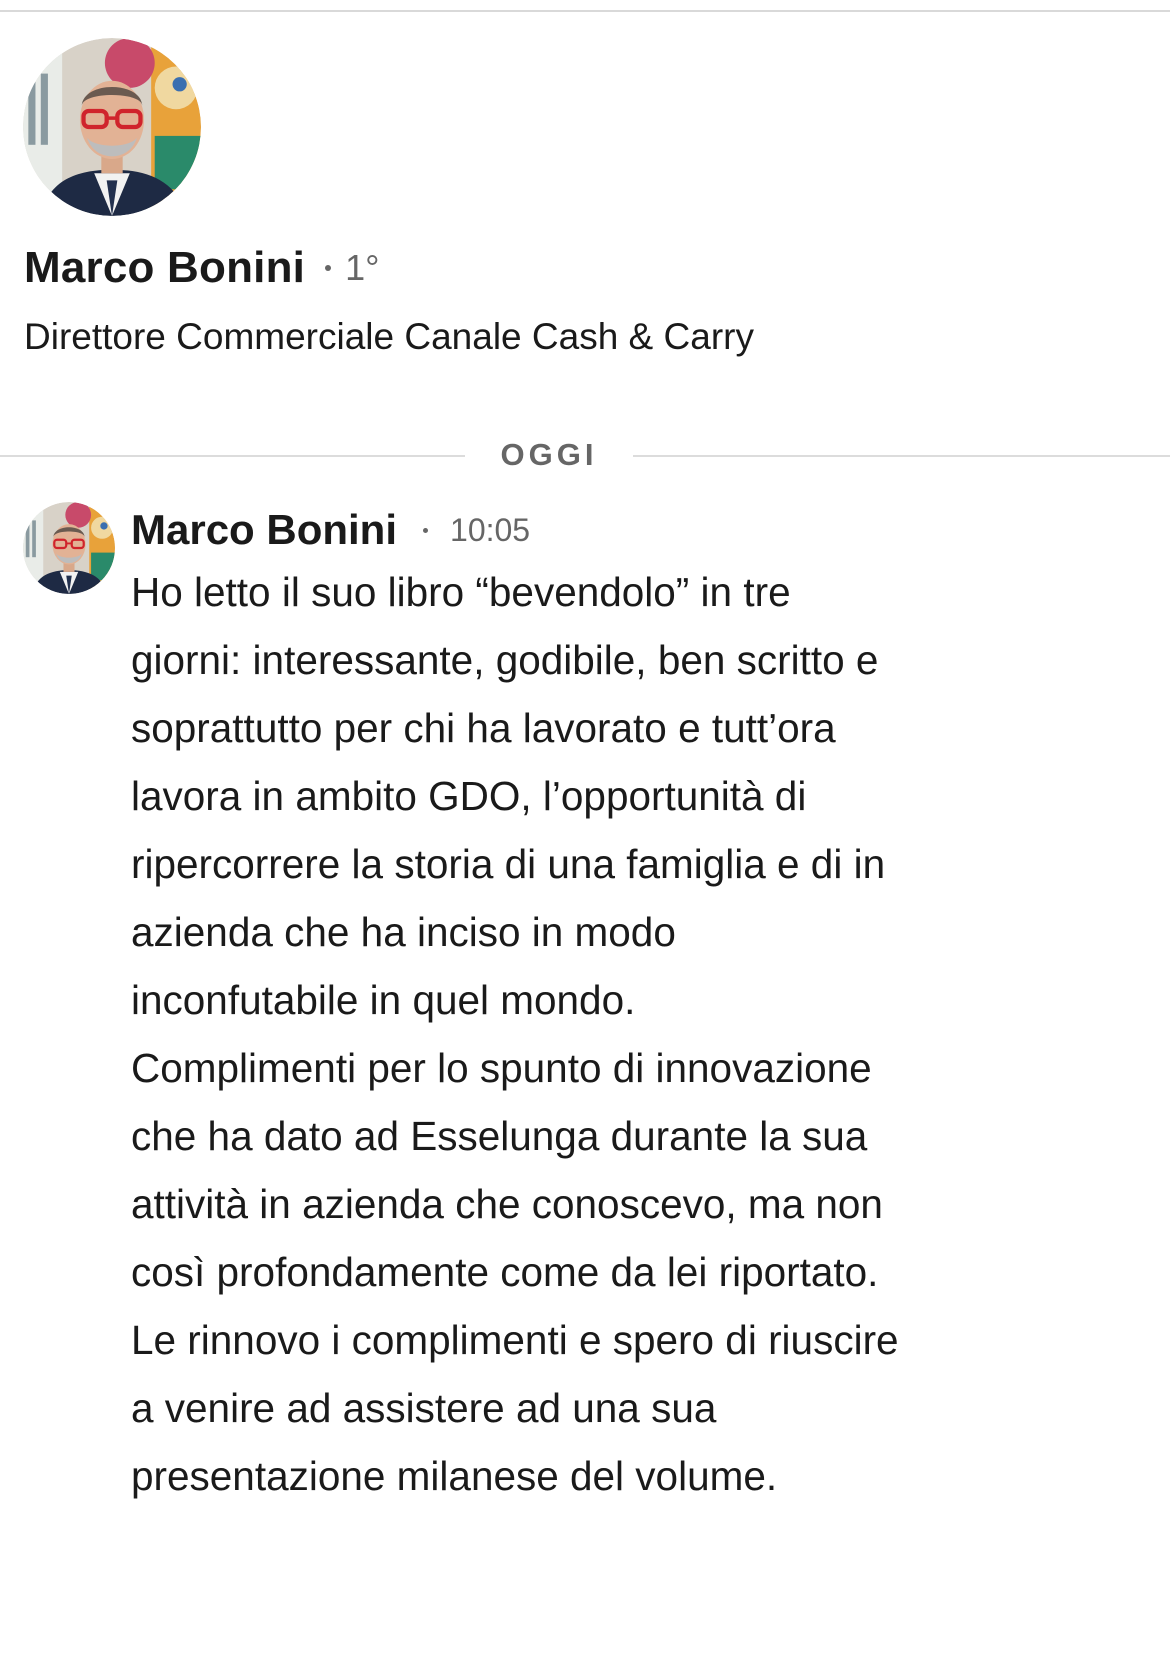 The height and width of the screenshot is (1669, 1170). What do you see at coordinates (232, 456) in the screenshot?
I see `divider-line-left` at bounding box center [232, 456].